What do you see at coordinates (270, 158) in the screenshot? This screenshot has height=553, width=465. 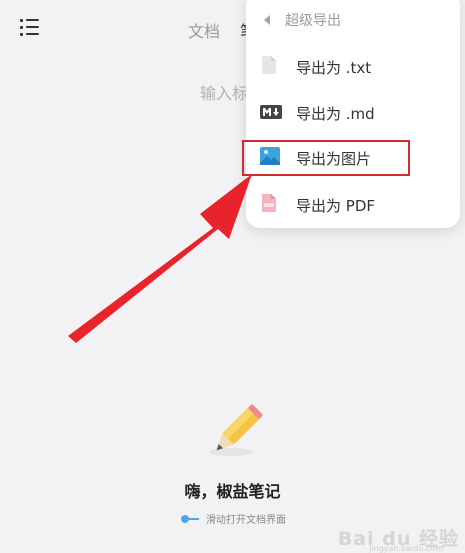 I see `image-icon` at bounding box center [270, 158].